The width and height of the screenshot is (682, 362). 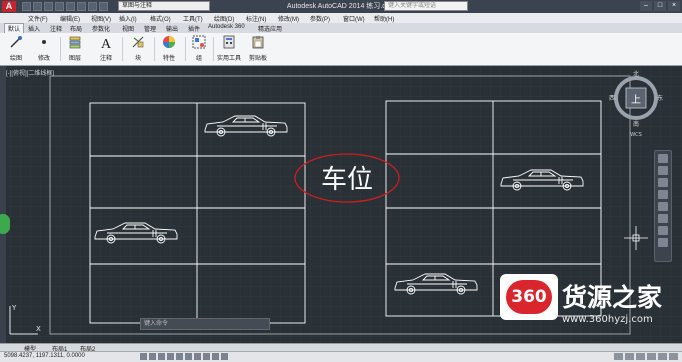 What do you see at coordinates (663, 182) in the screenshot?
I see `zoom-icon` at bounding box center [663, 182].